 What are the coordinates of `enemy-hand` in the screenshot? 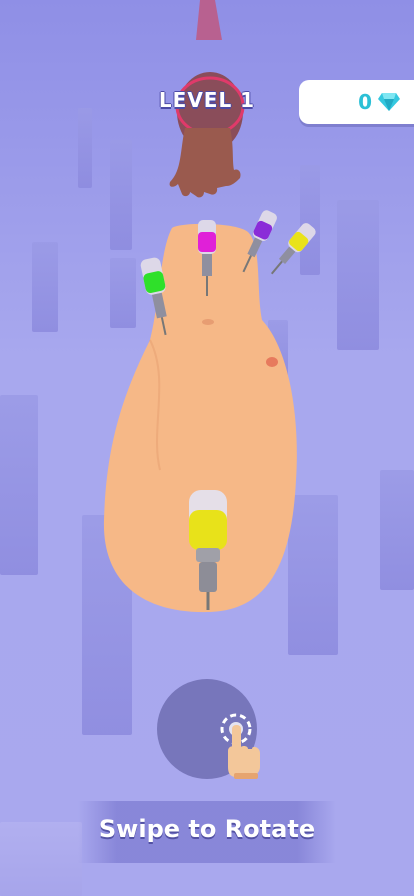 It's located at (205, 163).